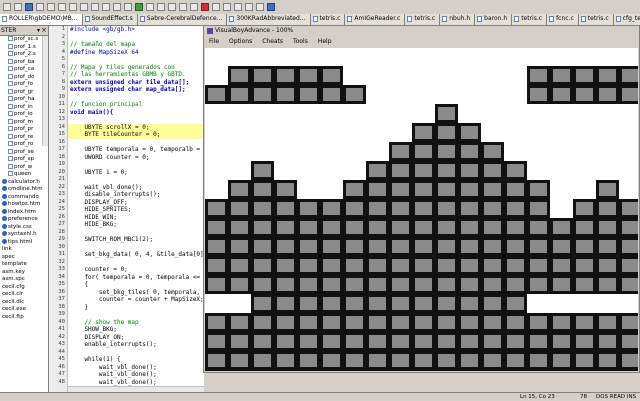 Image resolution: width=640 pixels, height=401 pixels. Describe the element at coordinates (136, 383) in the screenshot. I see `code-line: wait_vbl_done();` at that location.